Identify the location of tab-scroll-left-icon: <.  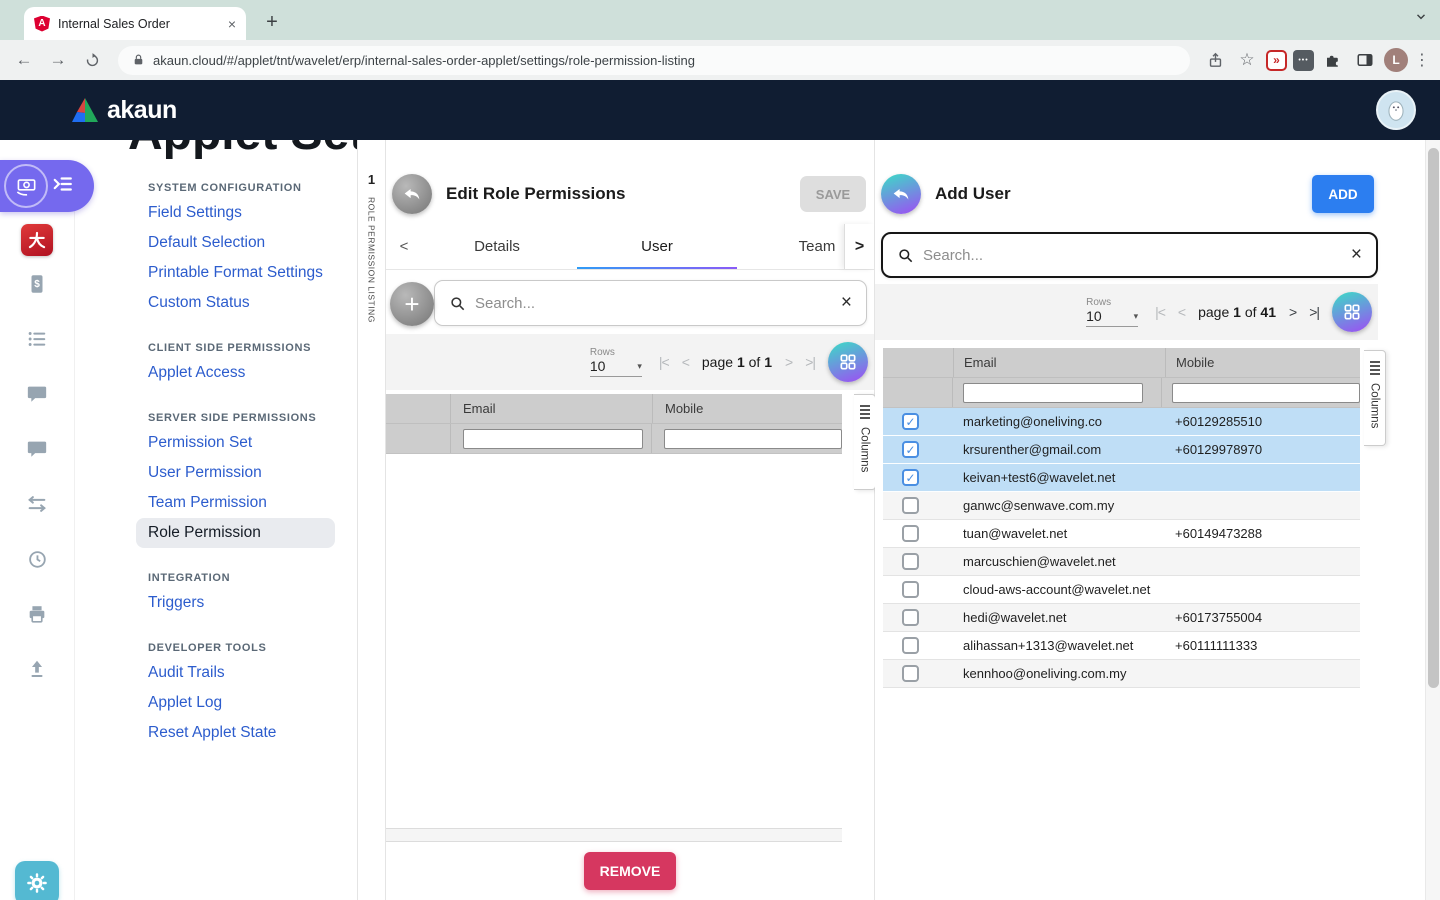
(404, 246).